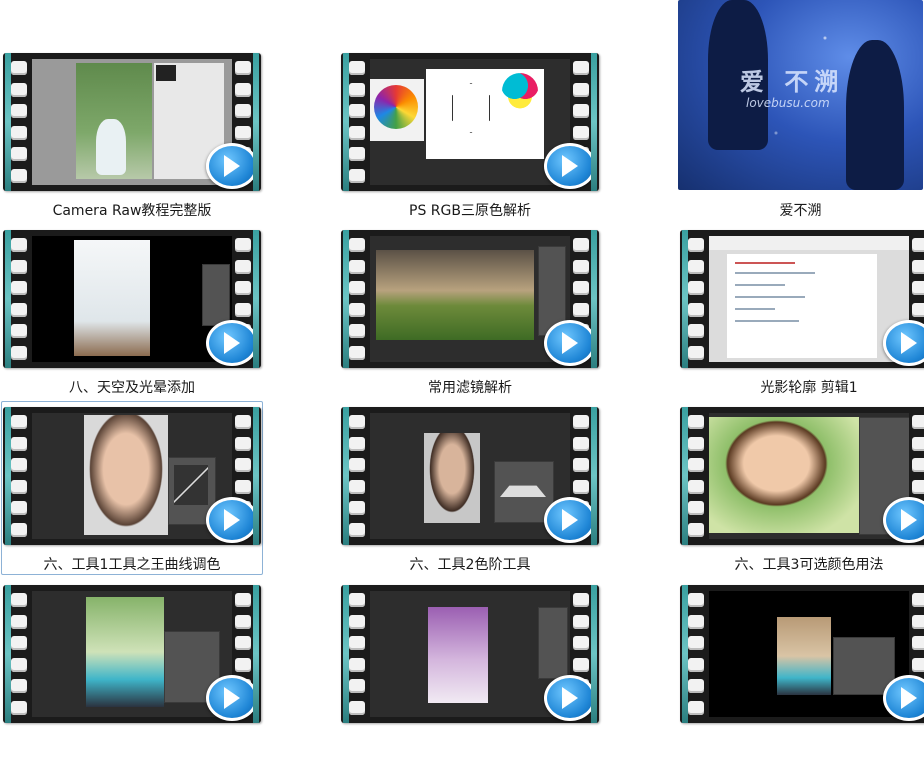 The width and height of the screenshot is (924, 760). I want to click on watermark-logo: 爱 不溯, so click(792, 82).